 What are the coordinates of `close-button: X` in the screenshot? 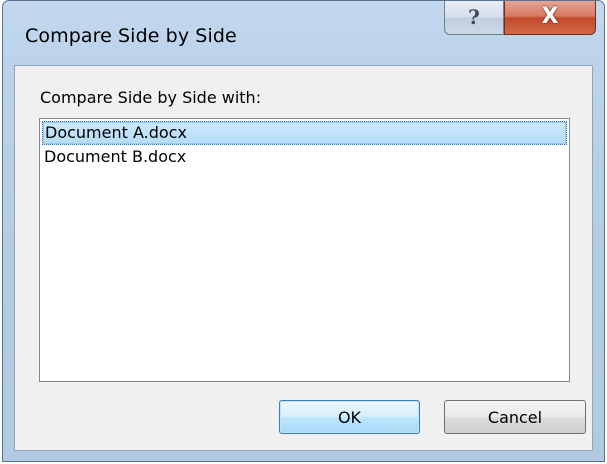 It's located at (550, 18).